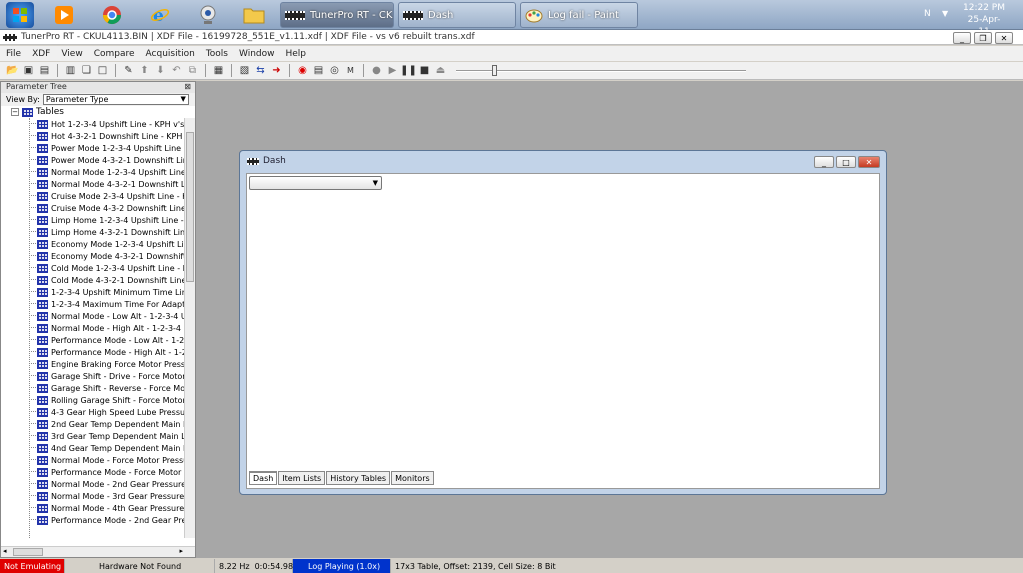 The height and width of the screenshot is (573, 1023). Describe the element at coordinates (106, 280) in the screenshot. I see `tree-item: Cold Mode 4-3-2-1 Downshift Line -` at that location.